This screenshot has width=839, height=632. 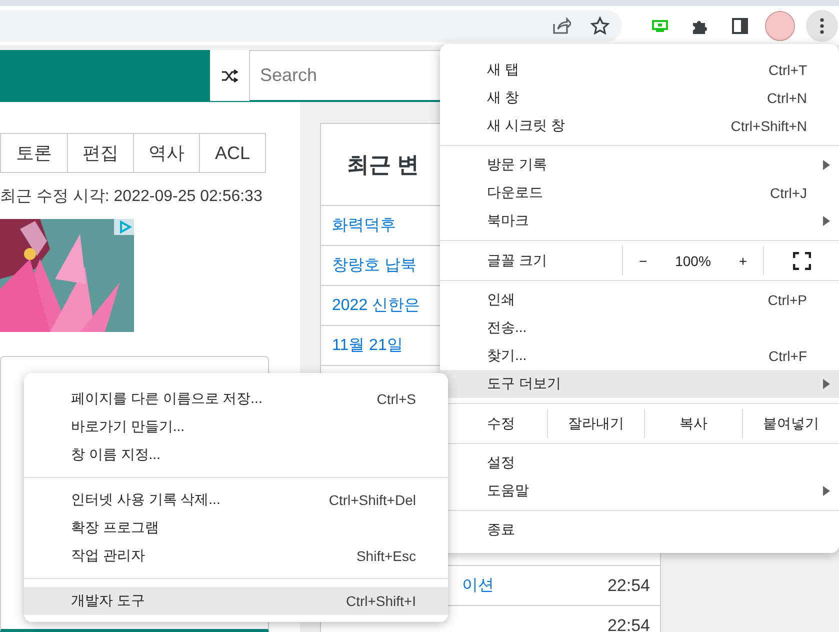 What do you see at coordinates (236, 556) in the screenshot?
I see `menu-item: 작업 관리자 Shift+Esc` at bounding box center [236, 556].